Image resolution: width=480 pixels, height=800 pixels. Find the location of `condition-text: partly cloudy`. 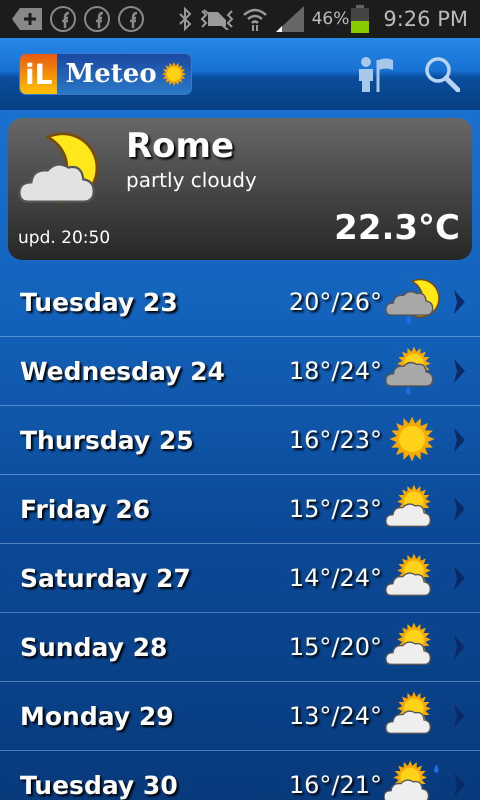

condition-text: partly cloudy is located at coordinates (191, 180).